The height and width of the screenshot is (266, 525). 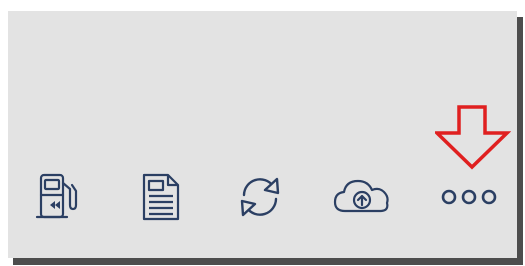 I want to click on document-button, so click(x=160, y=197).